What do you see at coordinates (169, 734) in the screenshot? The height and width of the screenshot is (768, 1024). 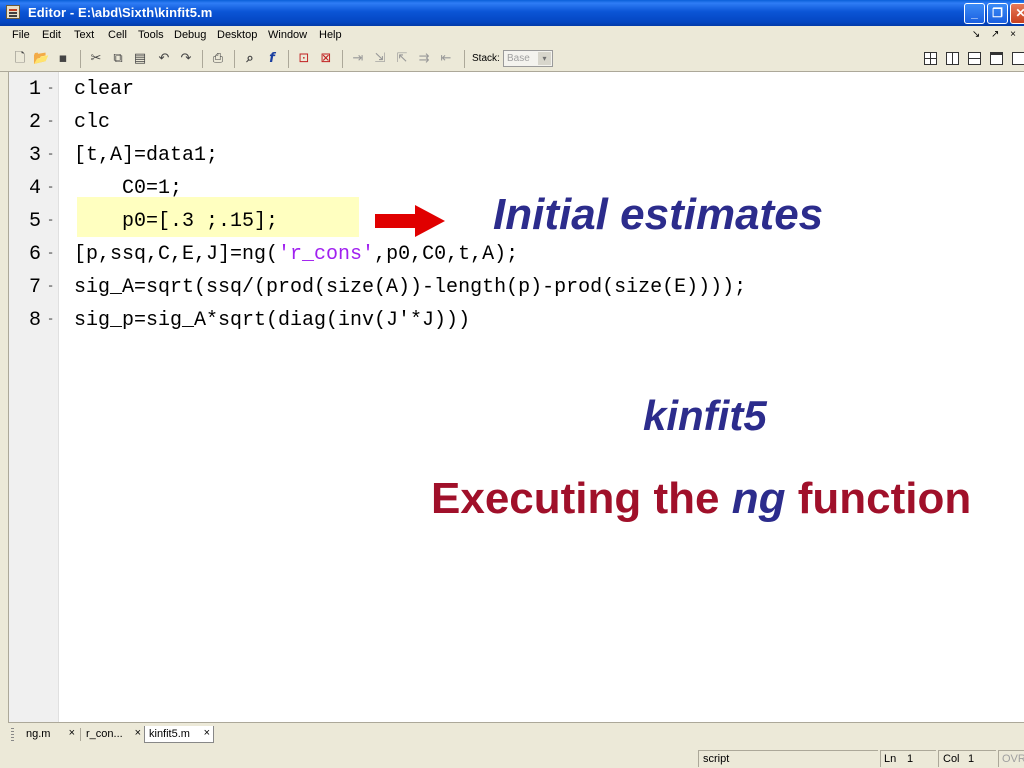 I see `tab-label: kinfit5.m` at bounding box center [169, 734].